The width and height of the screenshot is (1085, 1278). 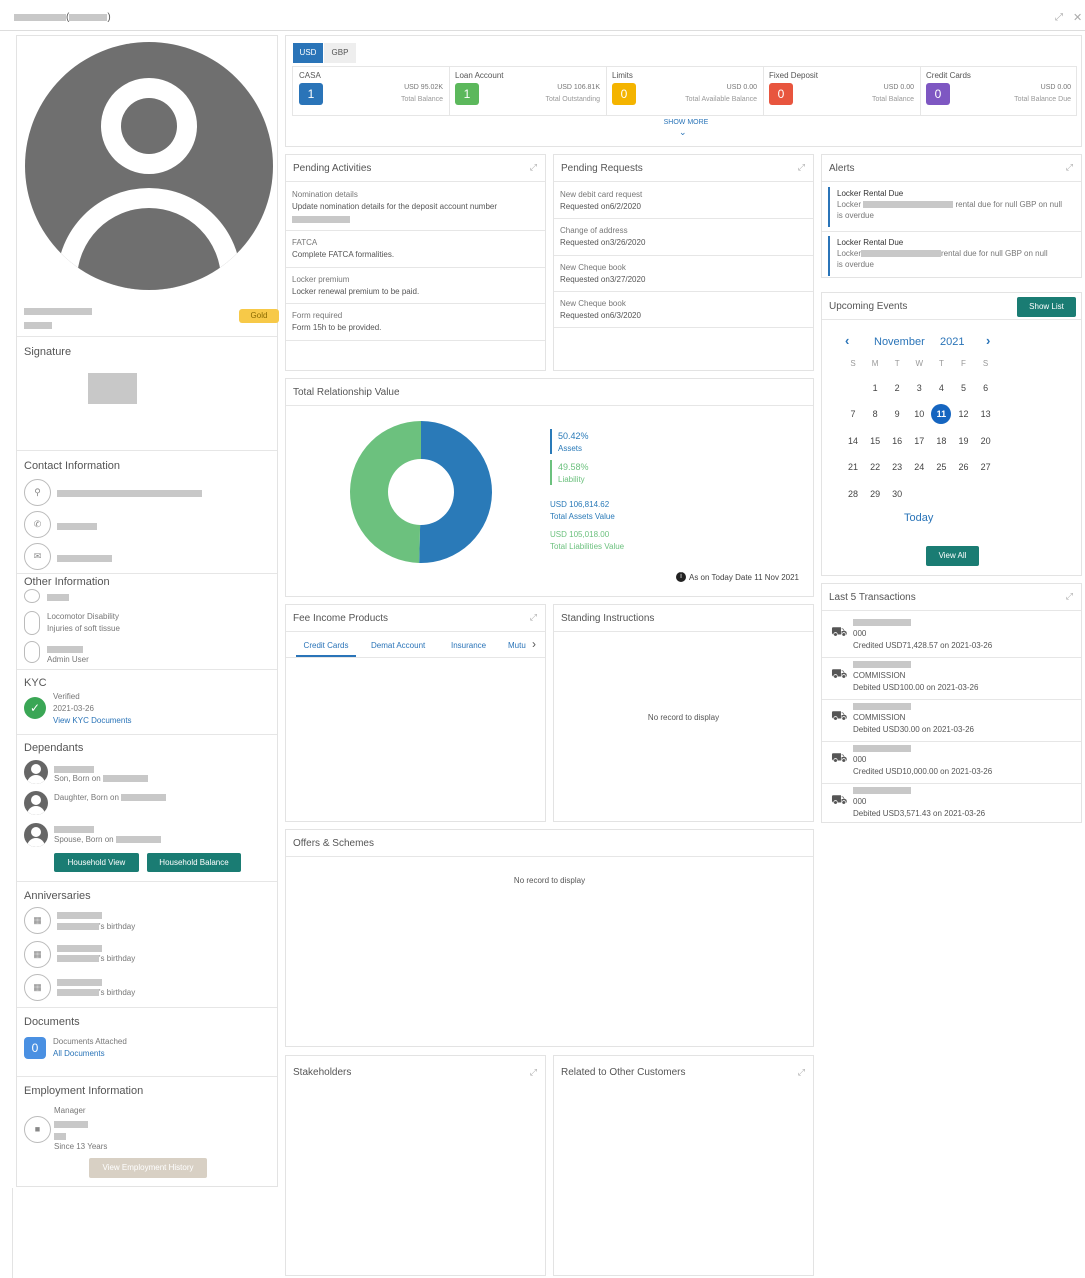 What do you see at coordinates (941, 441) in the screenshot?
I see `calendar-day: 18` at bounding box center [941, 441].